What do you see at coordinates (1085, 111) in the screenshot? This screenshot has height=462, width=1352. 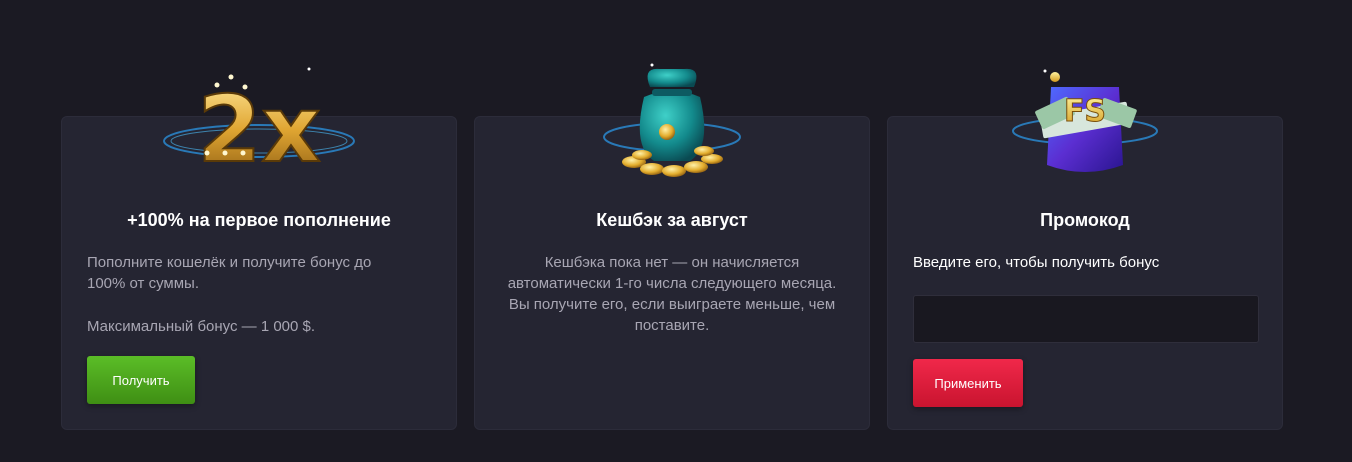 I see `free-spins-logo-text: FS` at bounding box center [1085, 111].